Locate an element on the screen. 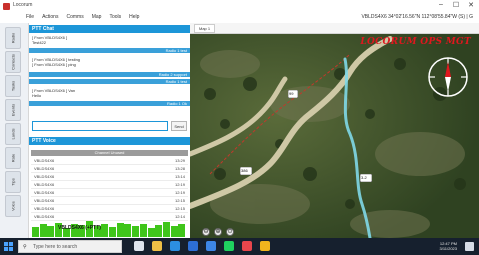 Image resolution: width=479 pixels, height=255 pixels. chat-status-bar: Radio 2 support is located at coordinates (109, 74).